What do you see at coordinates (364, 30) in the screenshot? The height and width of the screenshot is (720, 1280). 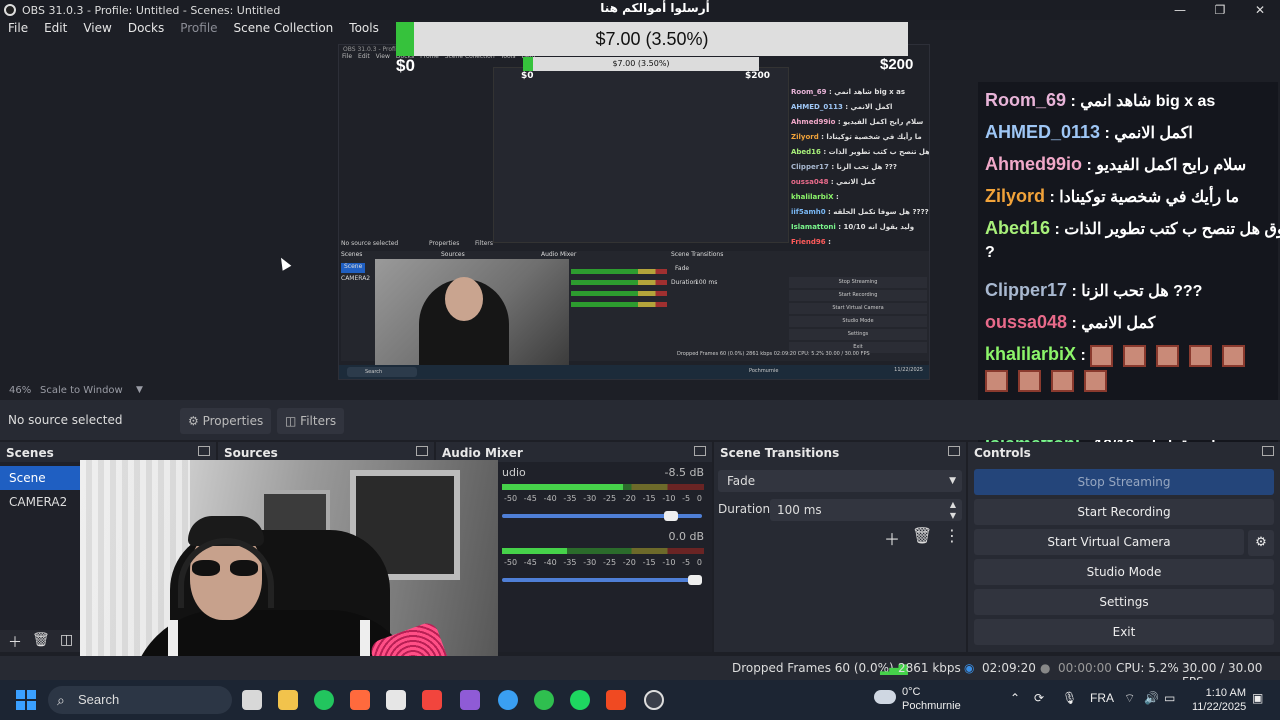 I see `menu-tools: Tools` at bounding box center [364, 30].